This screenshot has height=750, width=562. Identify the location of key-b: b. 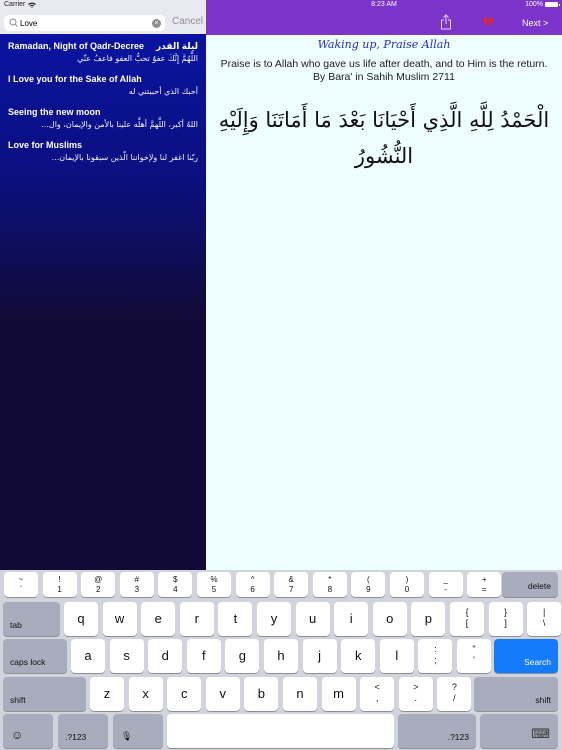
(261, 694).